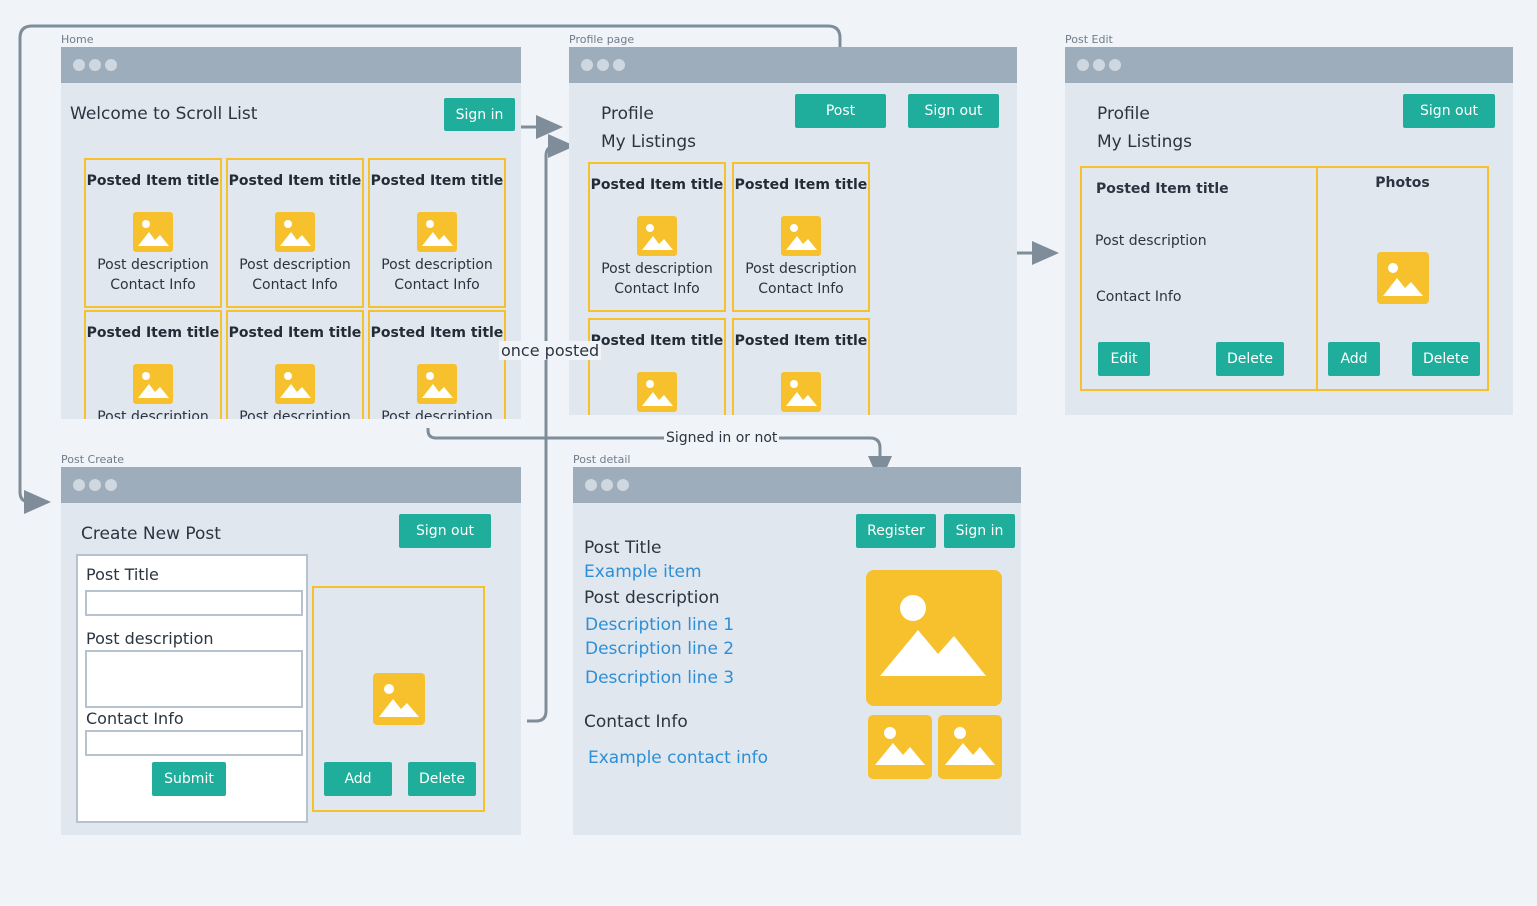 The height and width of the screenshot is (906, 1537). I want to click on frame-label-edit: Post Edit, so click(1089, 39).